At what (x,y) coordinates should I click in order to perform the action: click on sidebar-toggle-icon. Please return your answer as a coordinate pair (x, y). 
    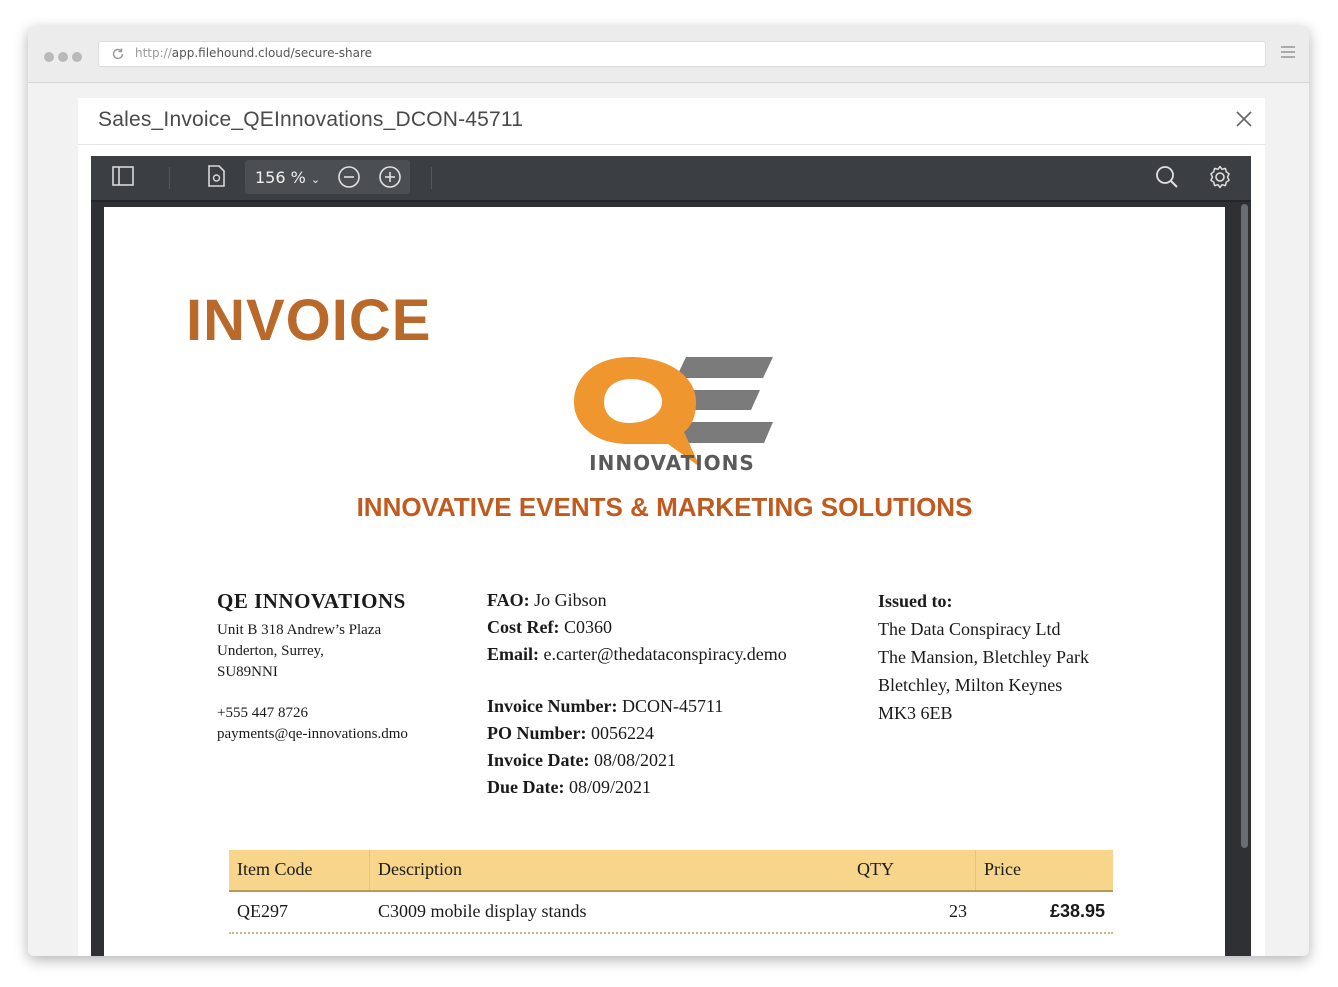
    Looking at the image, I should click on (123, 176).